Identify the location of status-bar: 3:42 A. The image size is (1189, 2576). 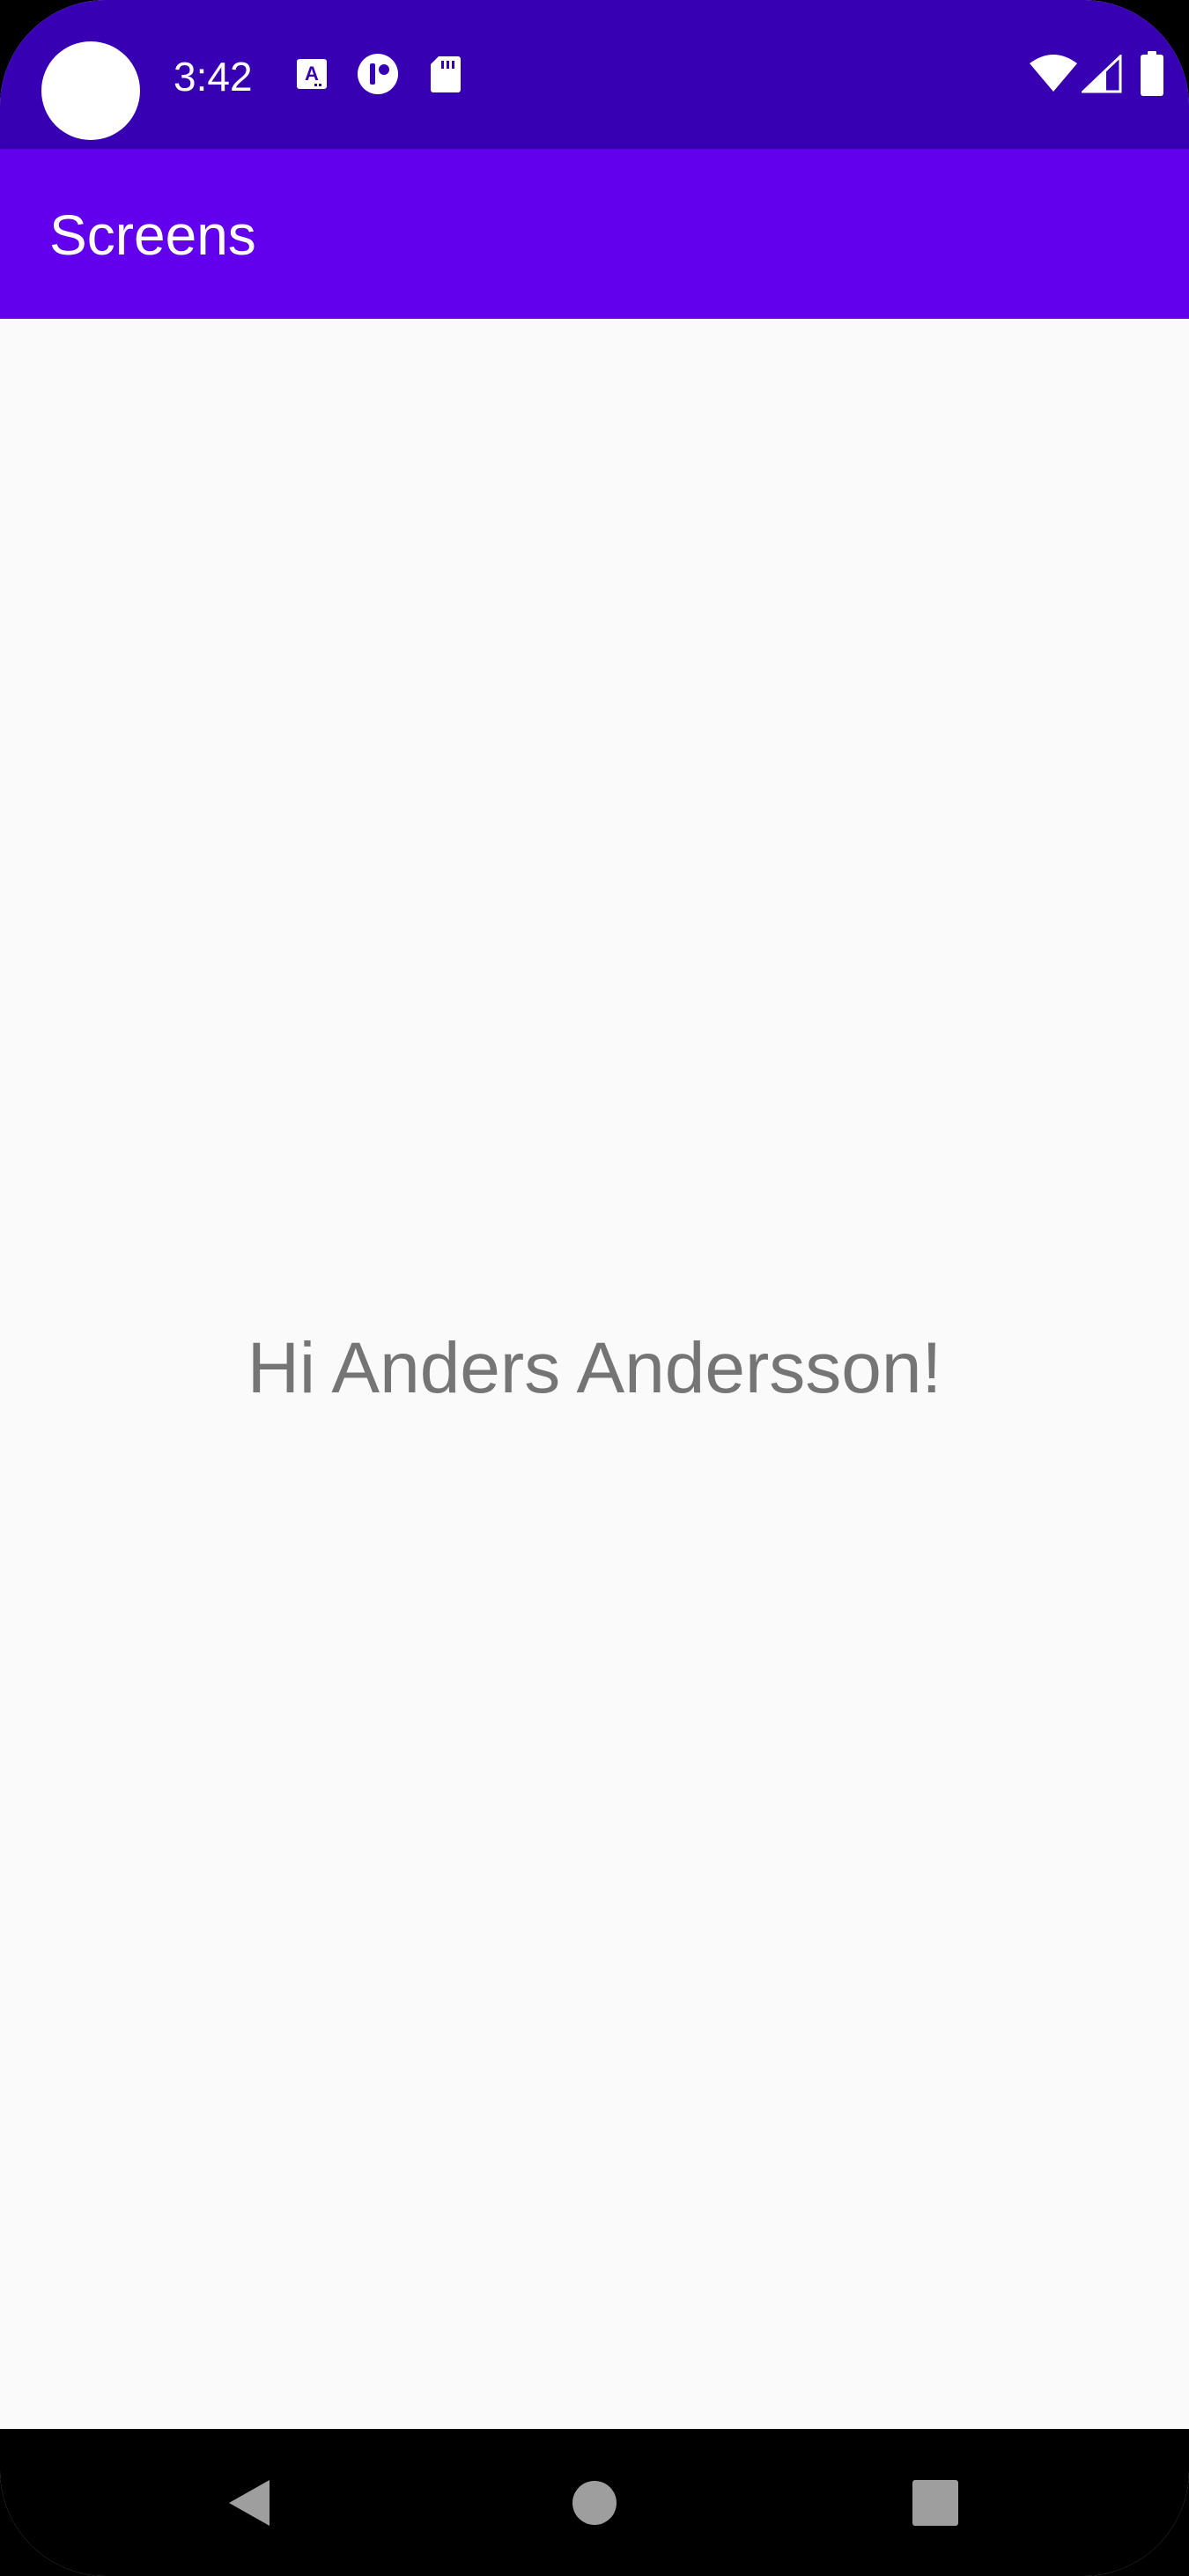
(595, 74).